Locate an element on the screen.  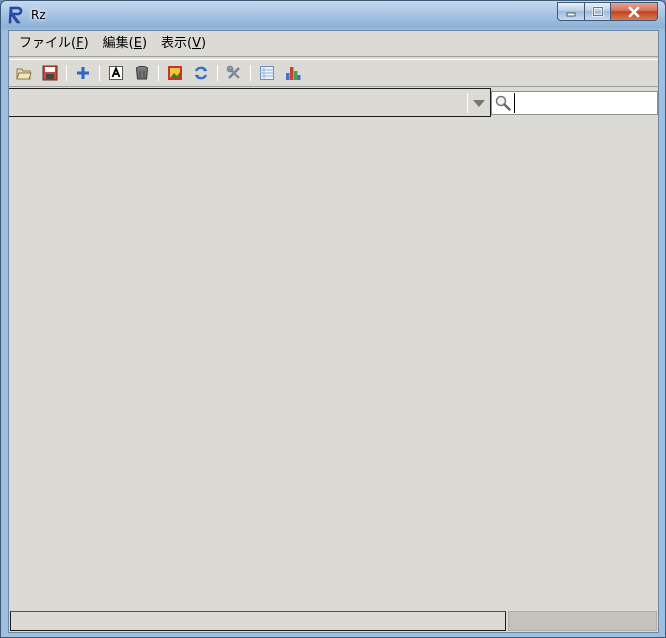
filter-combobox is located at coordinates (250, 102).